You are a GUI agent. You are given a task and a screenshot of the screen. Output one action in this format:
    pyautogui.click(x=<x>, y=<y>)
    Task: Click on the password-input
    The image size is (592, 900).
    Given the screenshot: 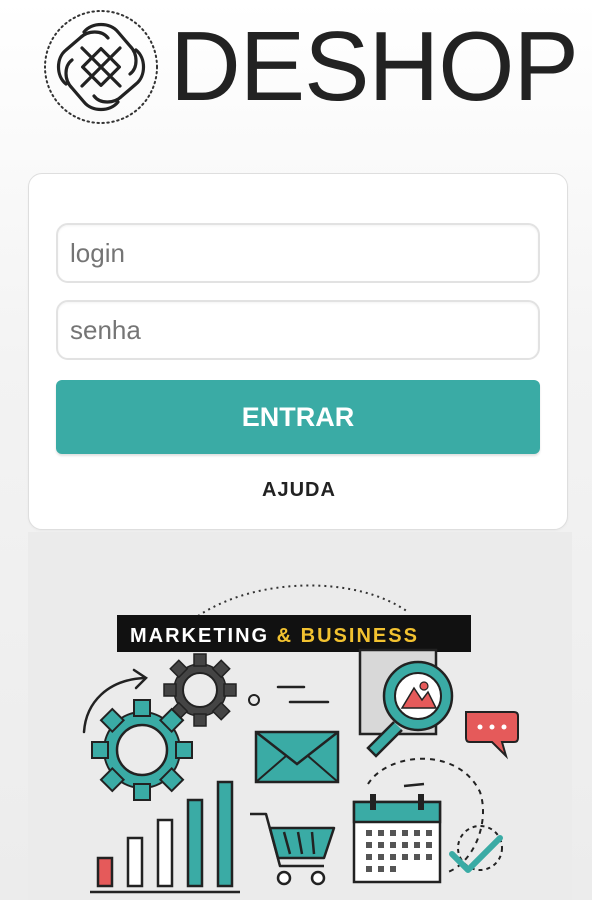 What is the action you would take?
    pyautogui.click(x=298, y=330)
    